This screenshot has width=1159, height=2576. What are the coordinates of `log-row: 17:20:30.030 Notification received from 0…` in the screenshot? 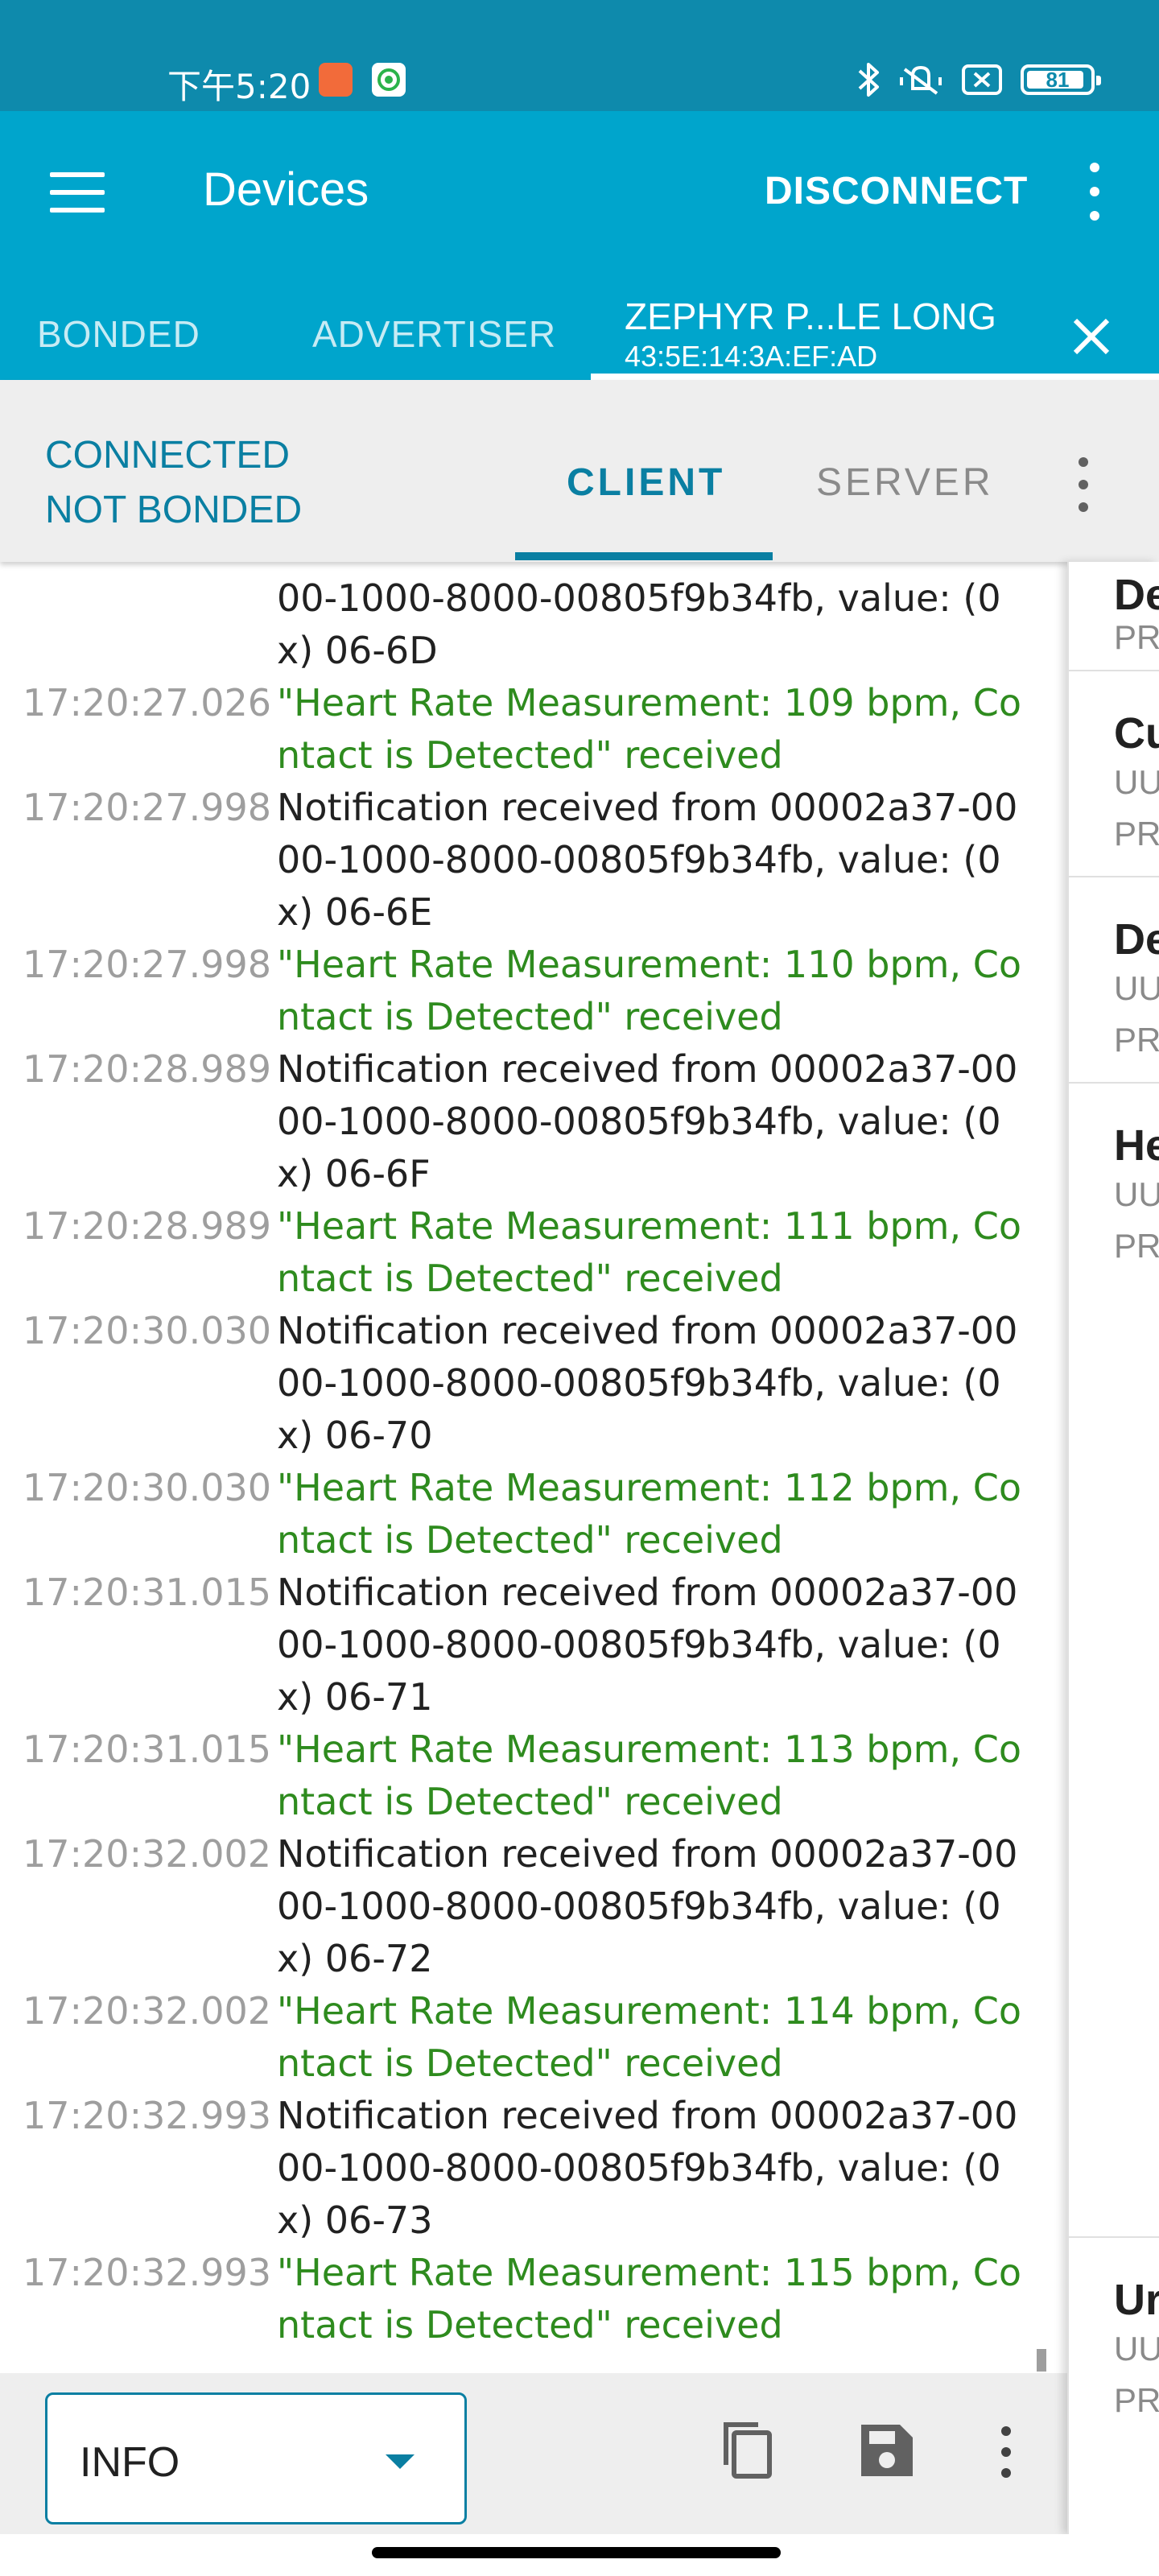 It's located at (523, 1383).